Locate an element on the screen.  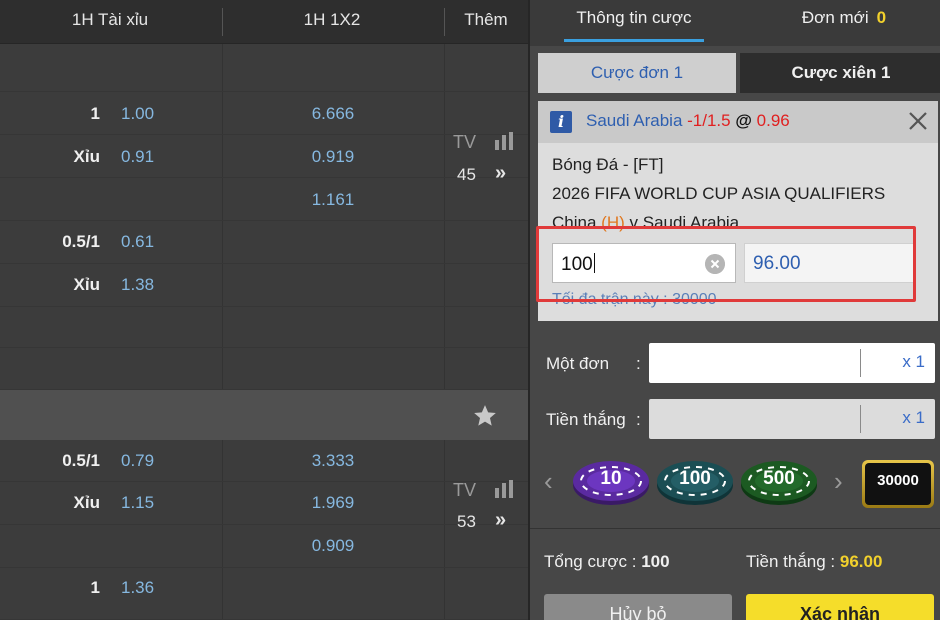
selection-team: Saudi Arabia is located at coordinates (634, 120).